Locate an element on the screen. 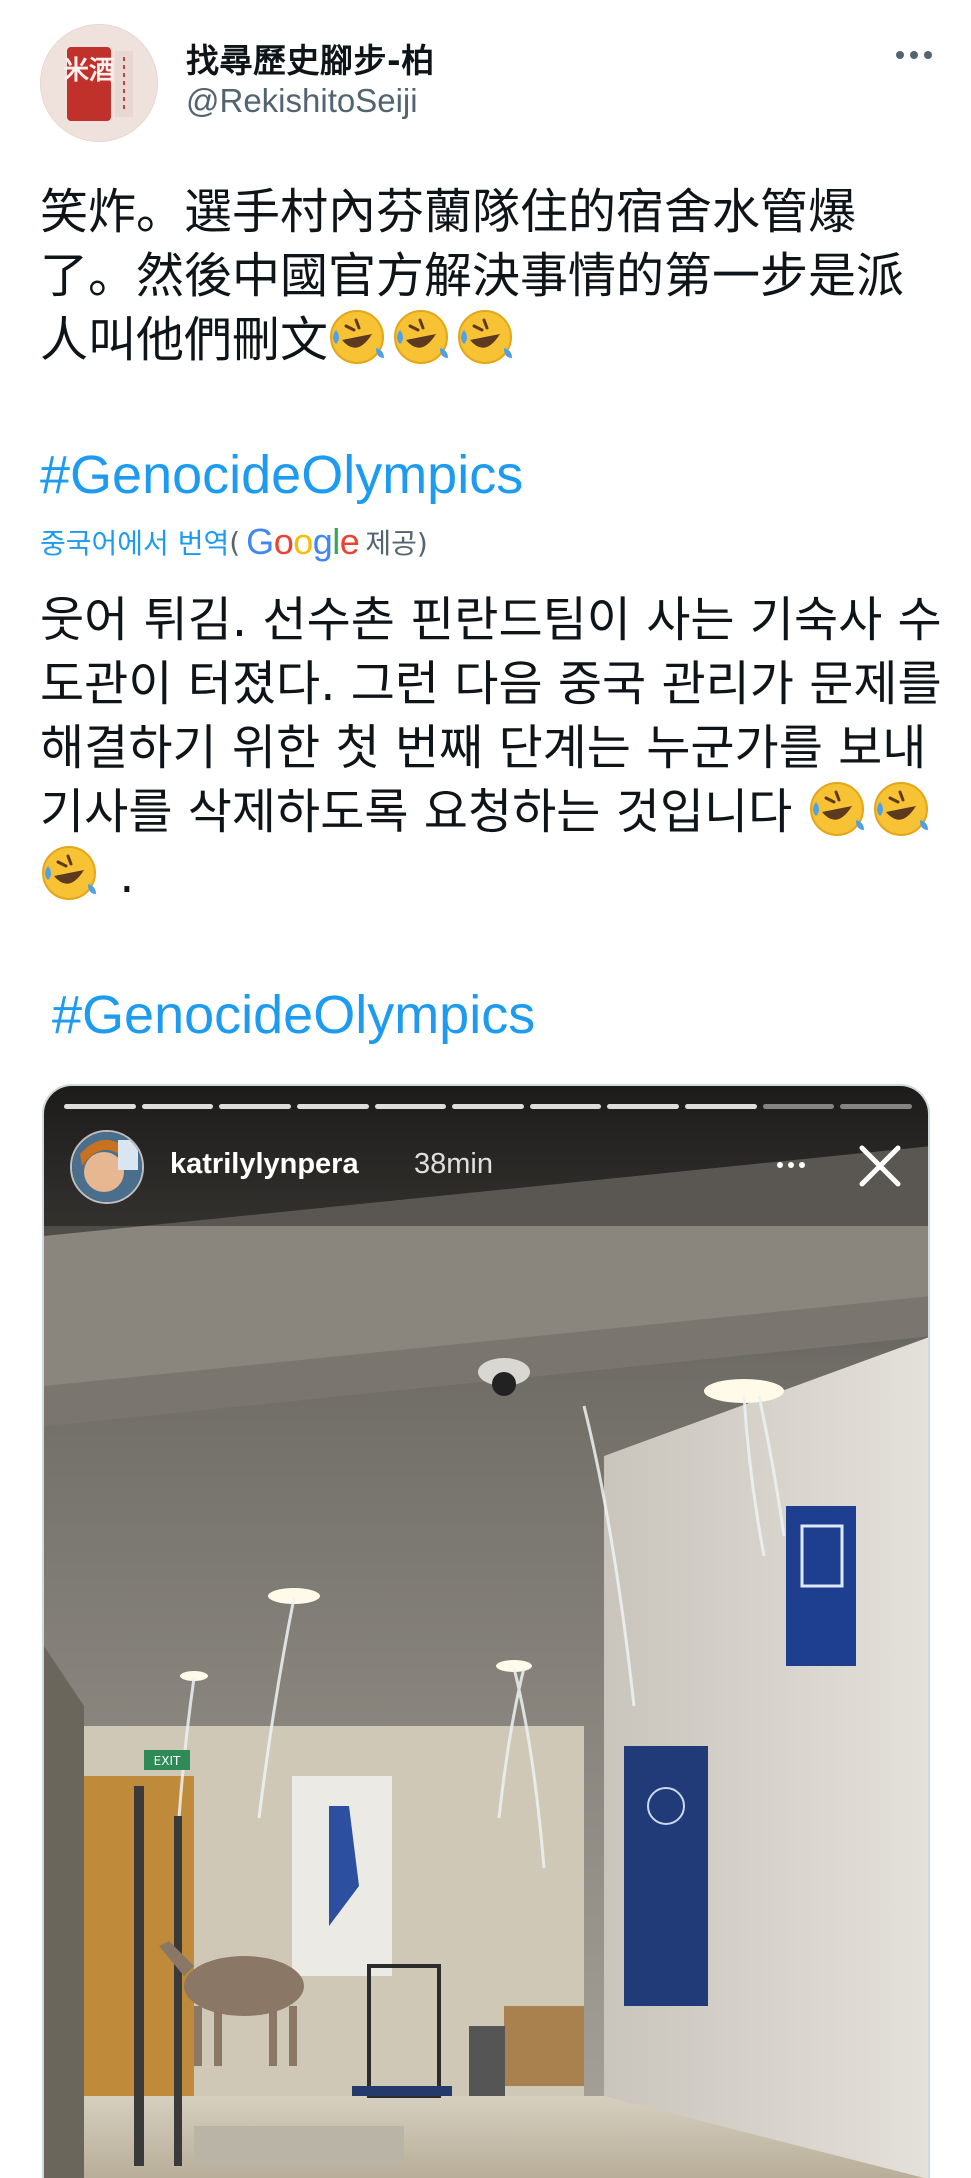  story-user-avatar is located at coordinates (107, 1167).